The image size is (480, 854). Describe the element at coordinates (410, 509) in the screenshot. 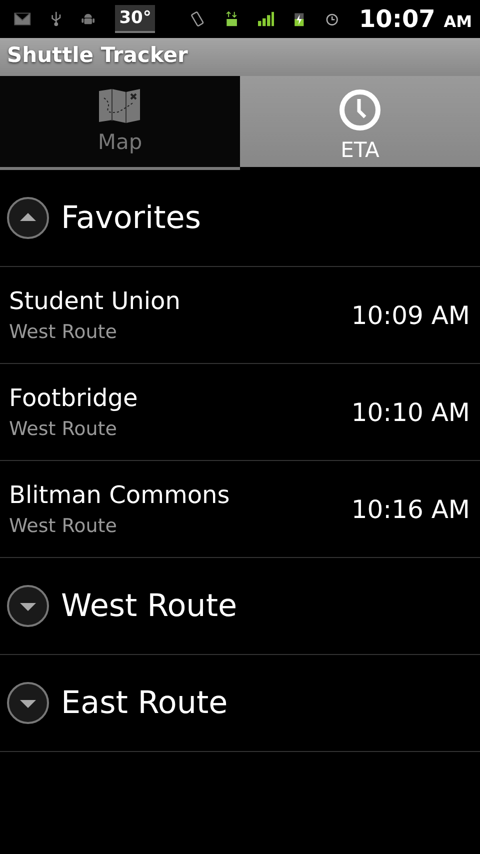

I see `eta-time: 10:16 AM` at that location.